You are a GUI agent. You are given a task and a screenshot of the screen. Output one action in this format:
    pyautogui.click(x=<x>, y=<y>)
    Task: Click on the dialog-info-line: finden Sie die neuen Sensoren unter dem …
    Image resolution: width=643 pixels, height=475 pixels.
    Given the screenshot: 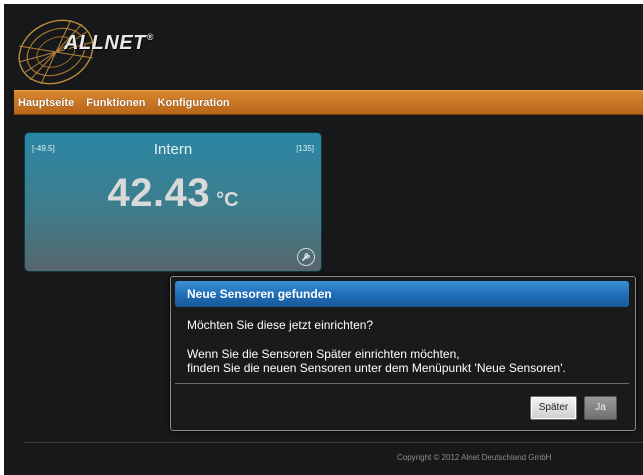 What is the action you would take?
    pyautogui.click(x=376, y=368)
    